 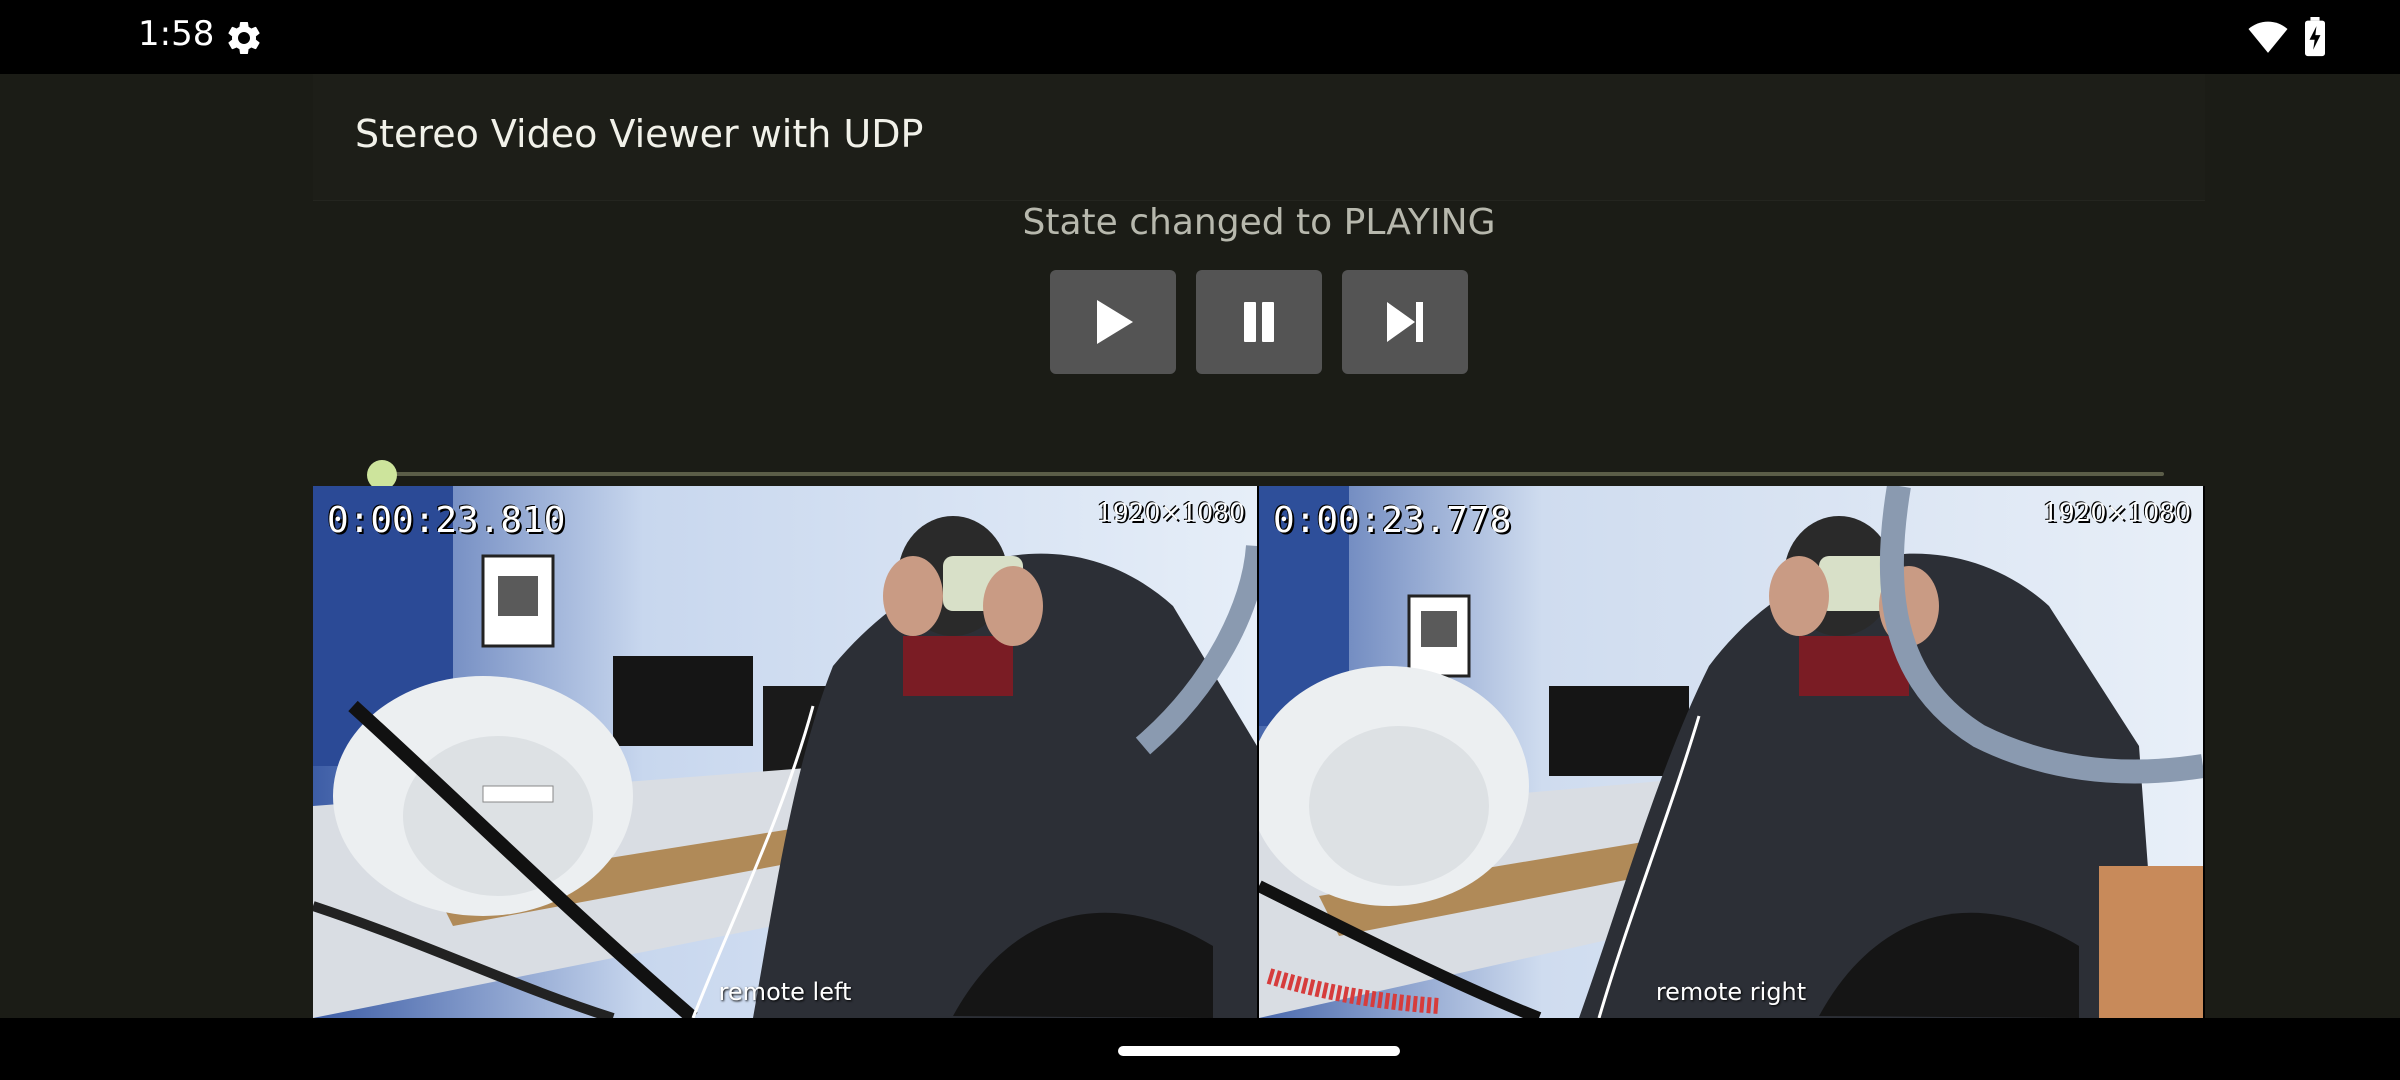 What do you see at coordinates (639, 134) in the screenshot?
I see `app-title: Stereo Video Viewer with UDP` at bounding box center [639, 134].